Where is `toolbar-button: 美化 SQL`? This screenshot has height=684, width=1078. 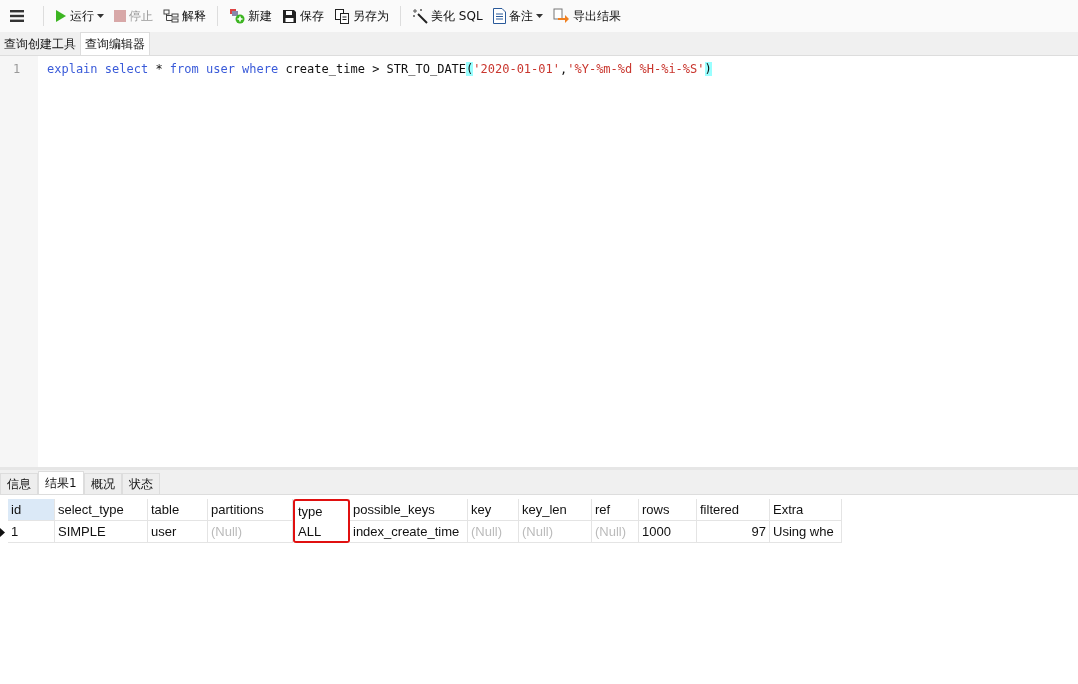
toolbar-button: 美化 SQL is located at coordinates (447, 16).